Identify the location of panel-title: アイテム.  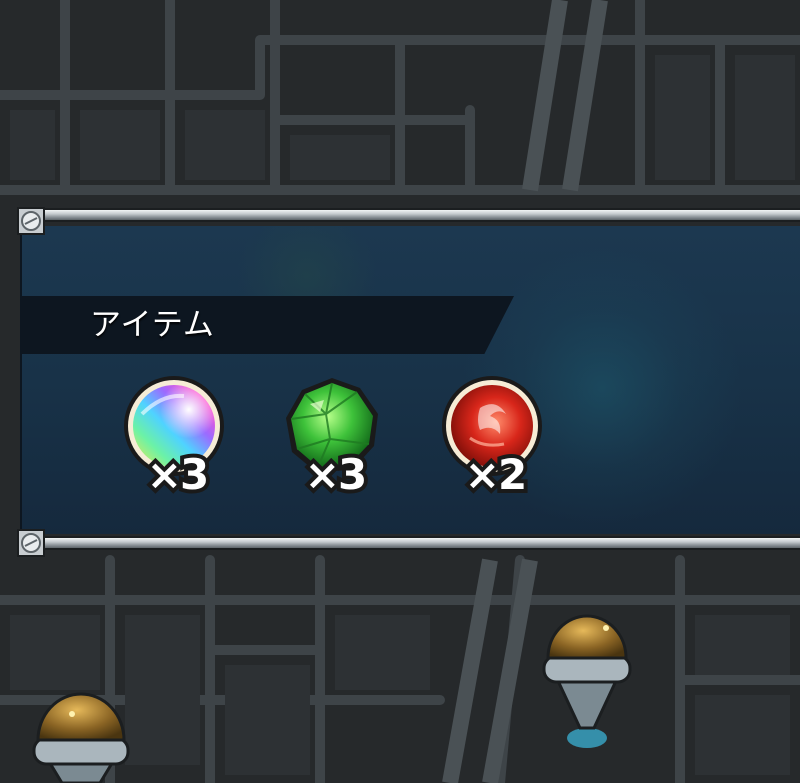
(152, 325).